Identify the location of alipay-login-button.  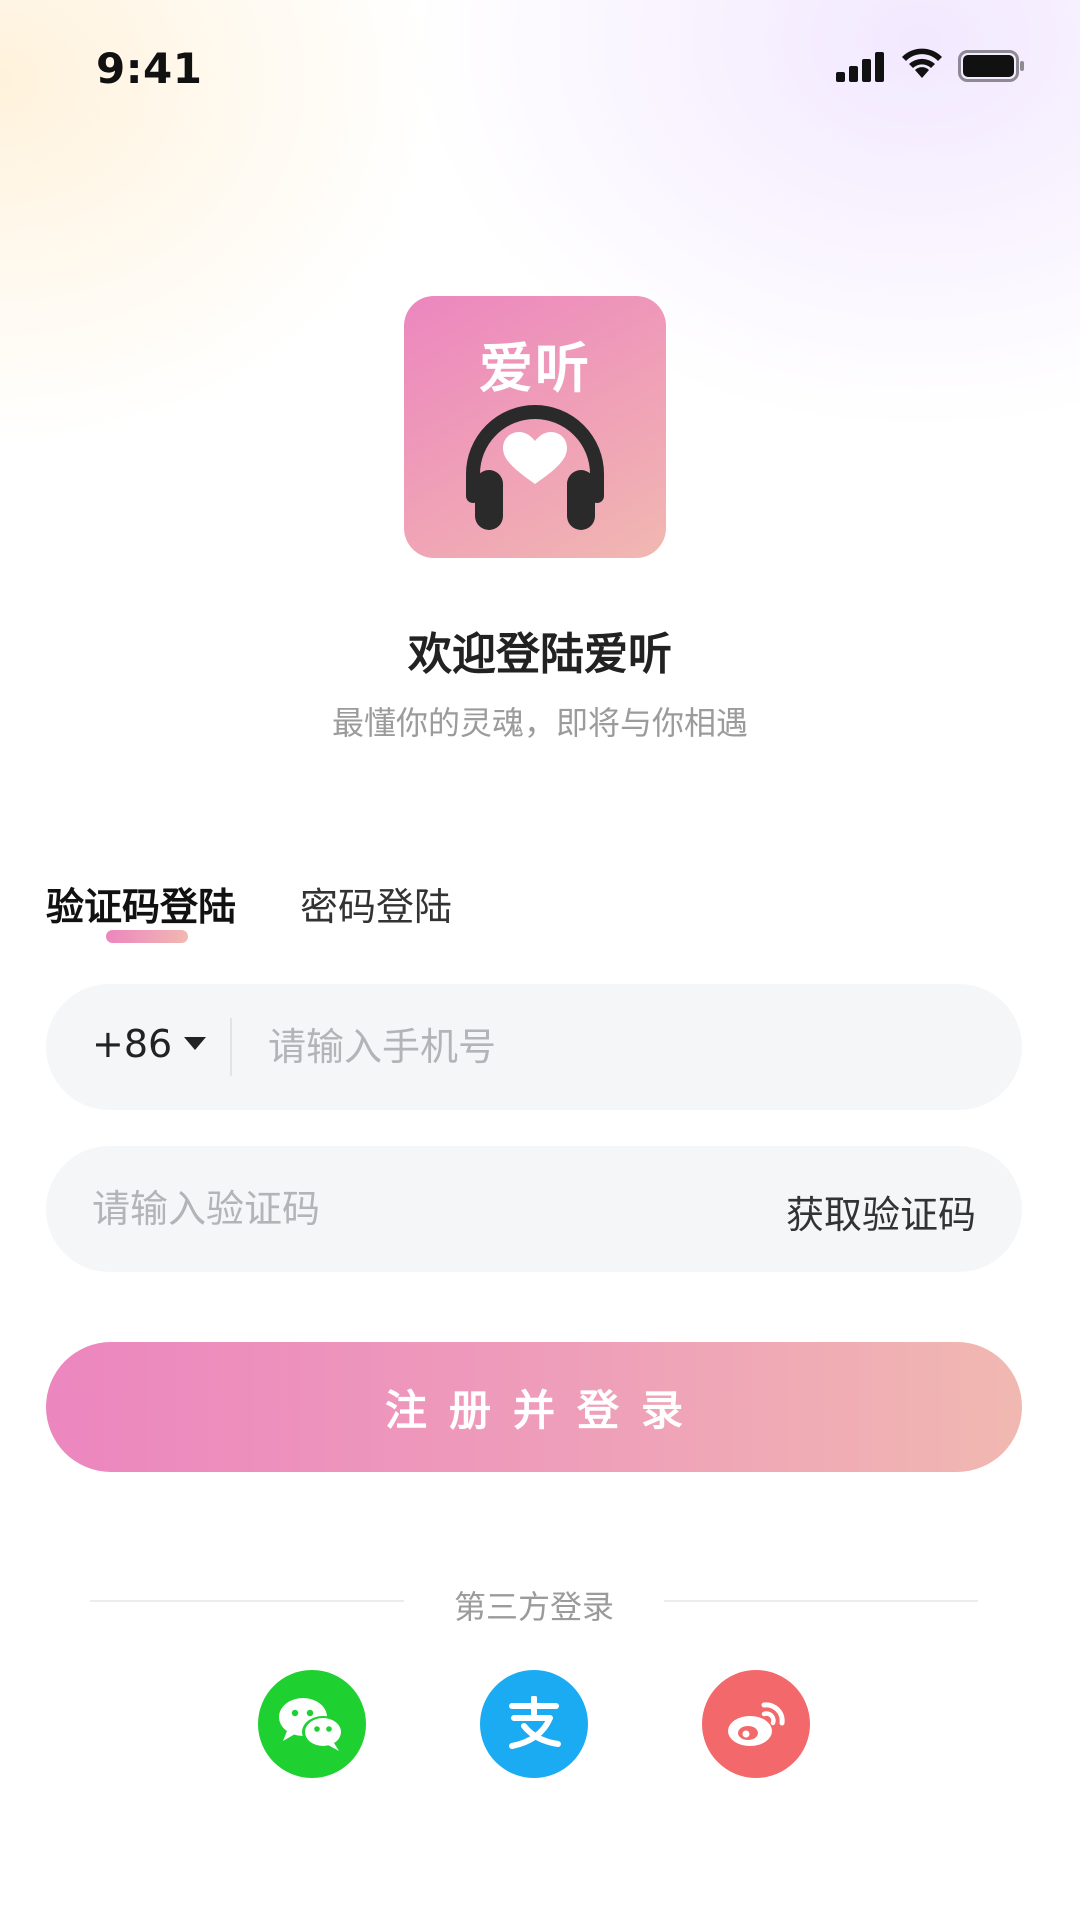
(534, 1724).